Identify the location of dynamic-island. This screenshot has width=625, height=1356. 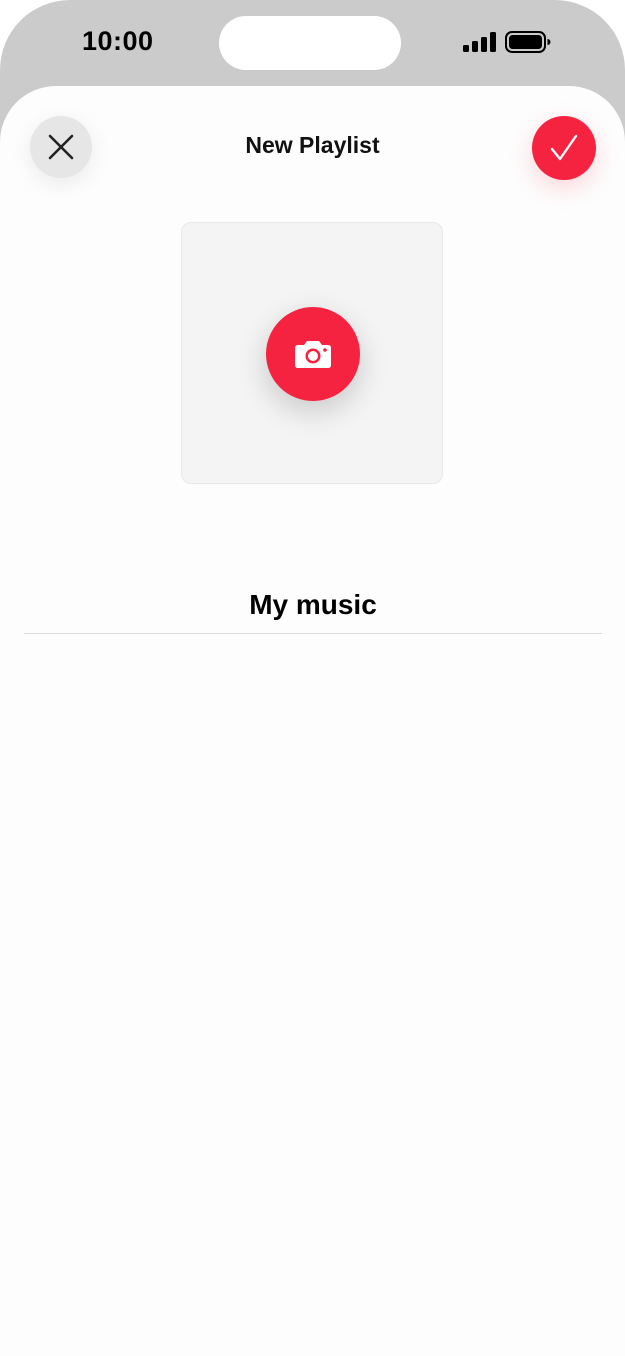
(310, 43).